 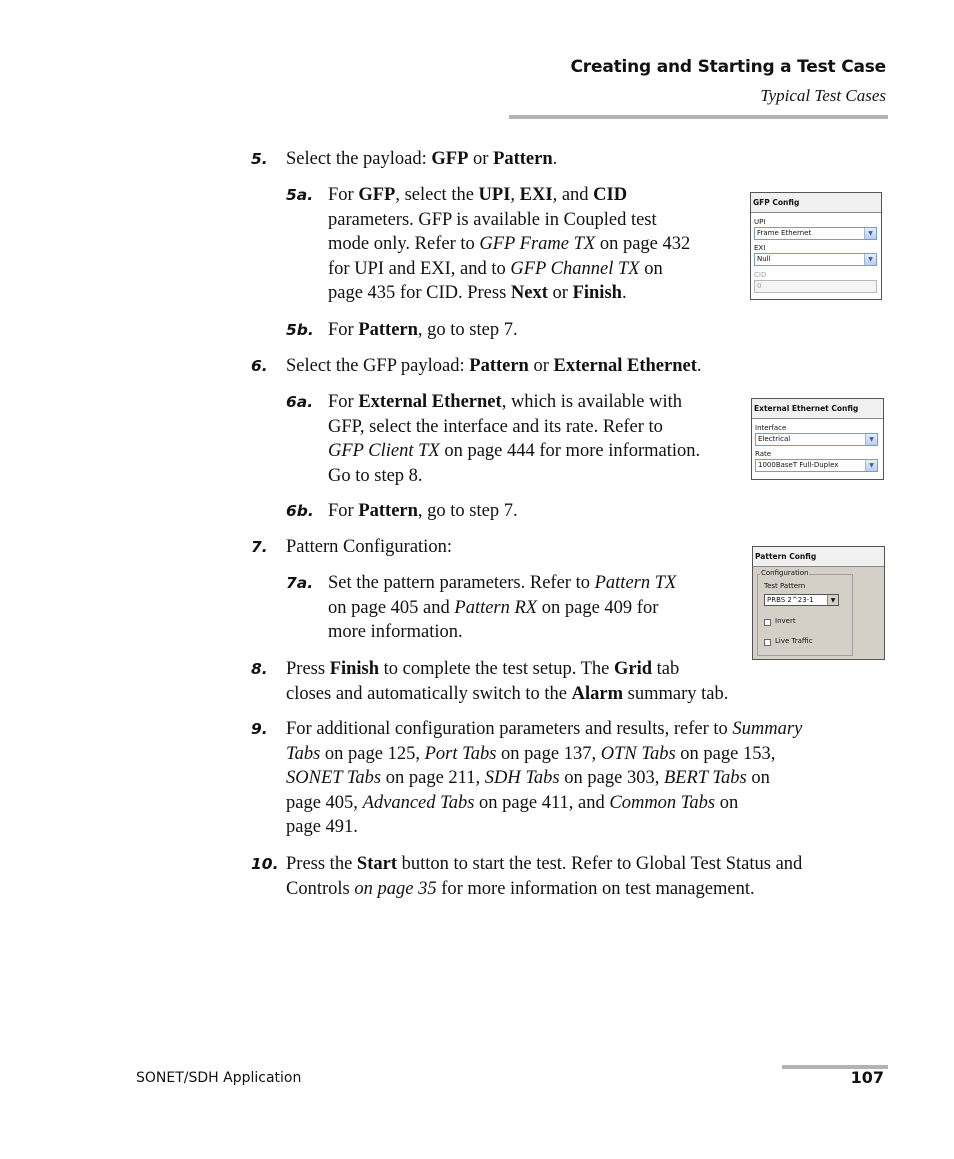 I want to click on live-traffic-checkbox, so click(x=767, y=642).